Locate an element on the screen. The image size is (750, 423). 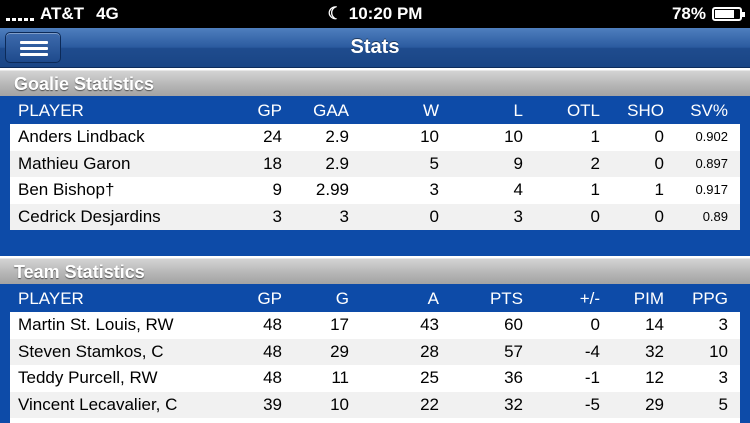
stat-cell: 36 is located at coordinates (513, 377).